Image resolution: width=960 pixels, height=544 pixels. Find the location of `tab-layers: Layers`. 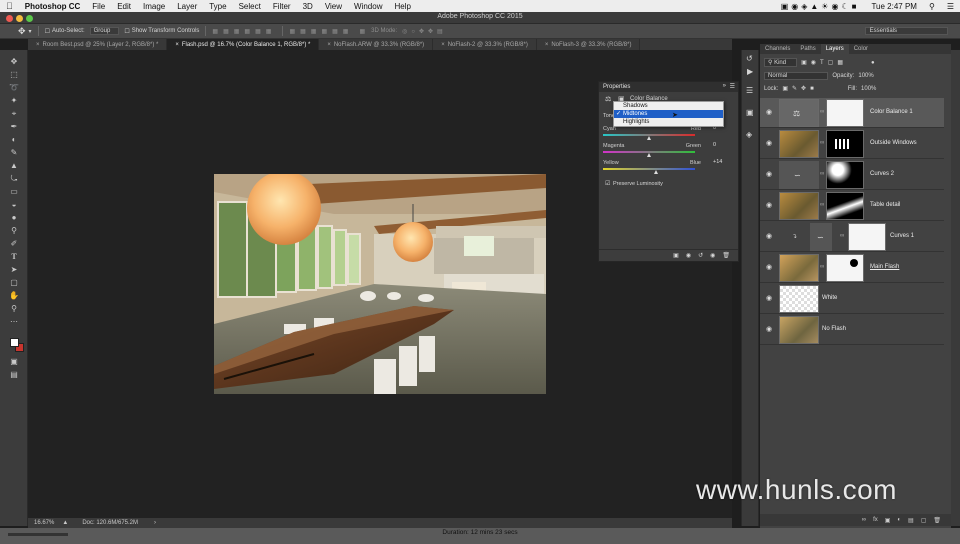

tab-layers: Layers is located at coordinates (834, 49).